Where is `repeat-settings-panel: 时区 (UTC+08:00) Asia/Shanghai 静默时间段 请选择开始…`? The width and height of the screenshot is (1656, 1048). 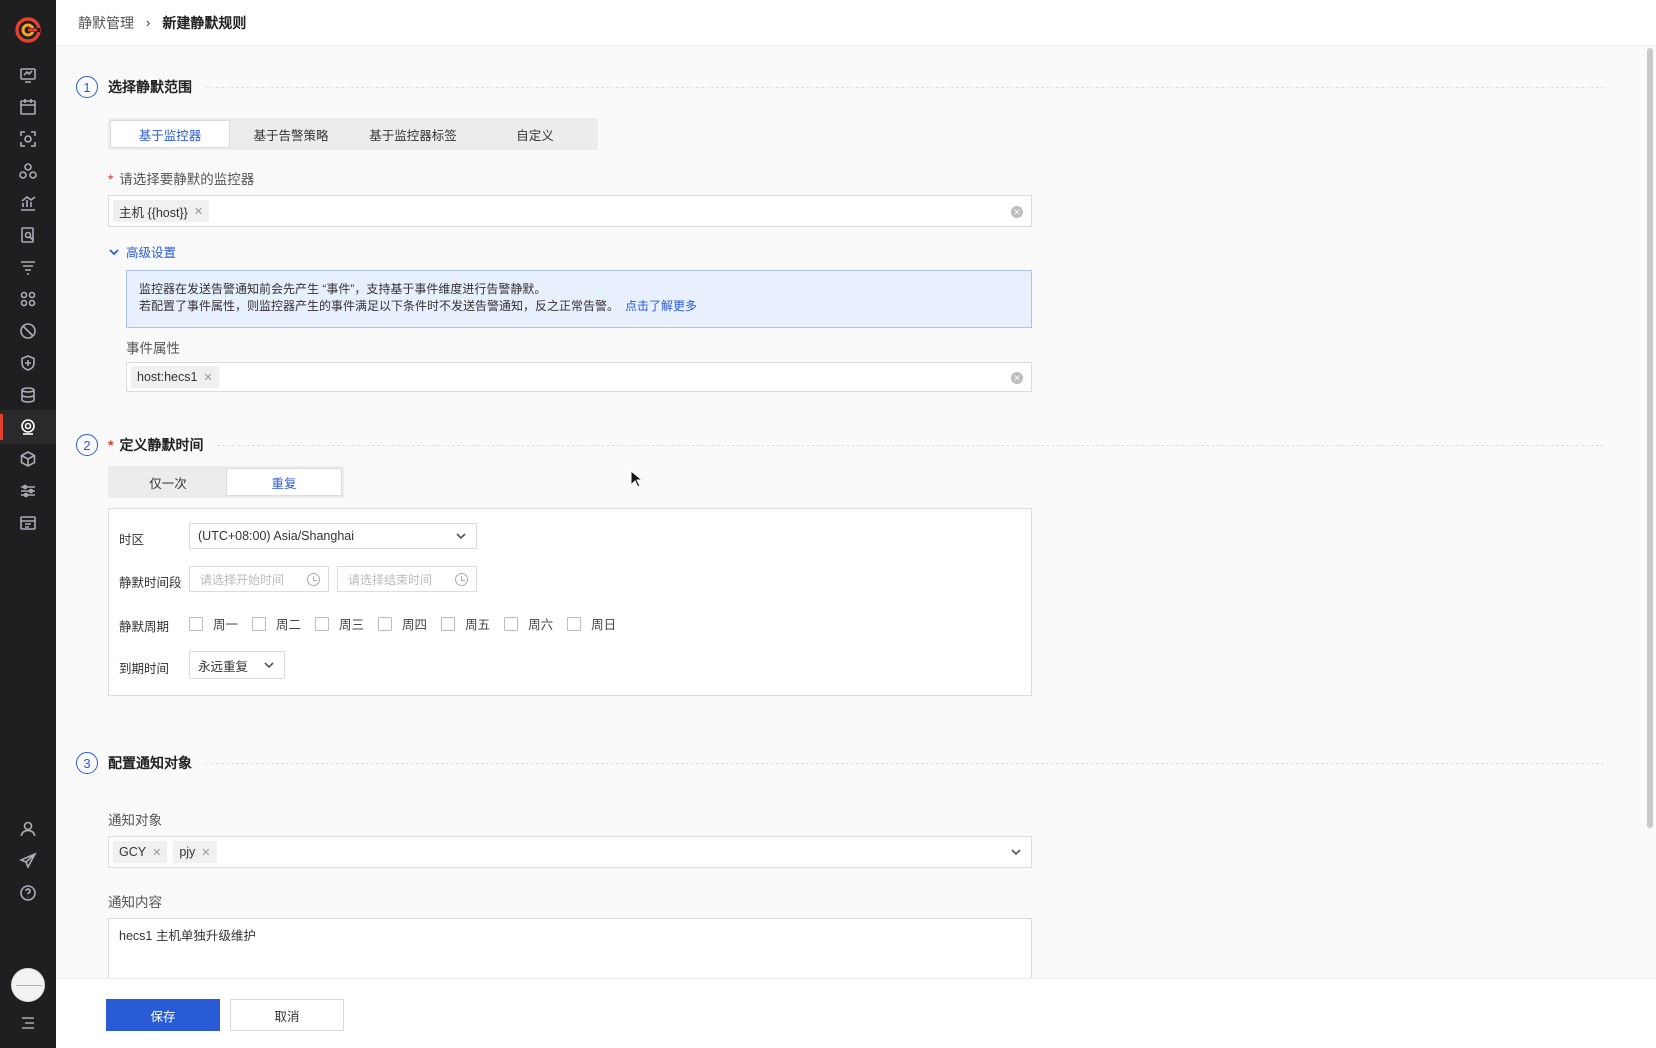
repeat-settings-panel: 时区 (UTC+08:00) Asia/Shanghai 静默时间段 请选择开始… is located at coordinates (570, 602).